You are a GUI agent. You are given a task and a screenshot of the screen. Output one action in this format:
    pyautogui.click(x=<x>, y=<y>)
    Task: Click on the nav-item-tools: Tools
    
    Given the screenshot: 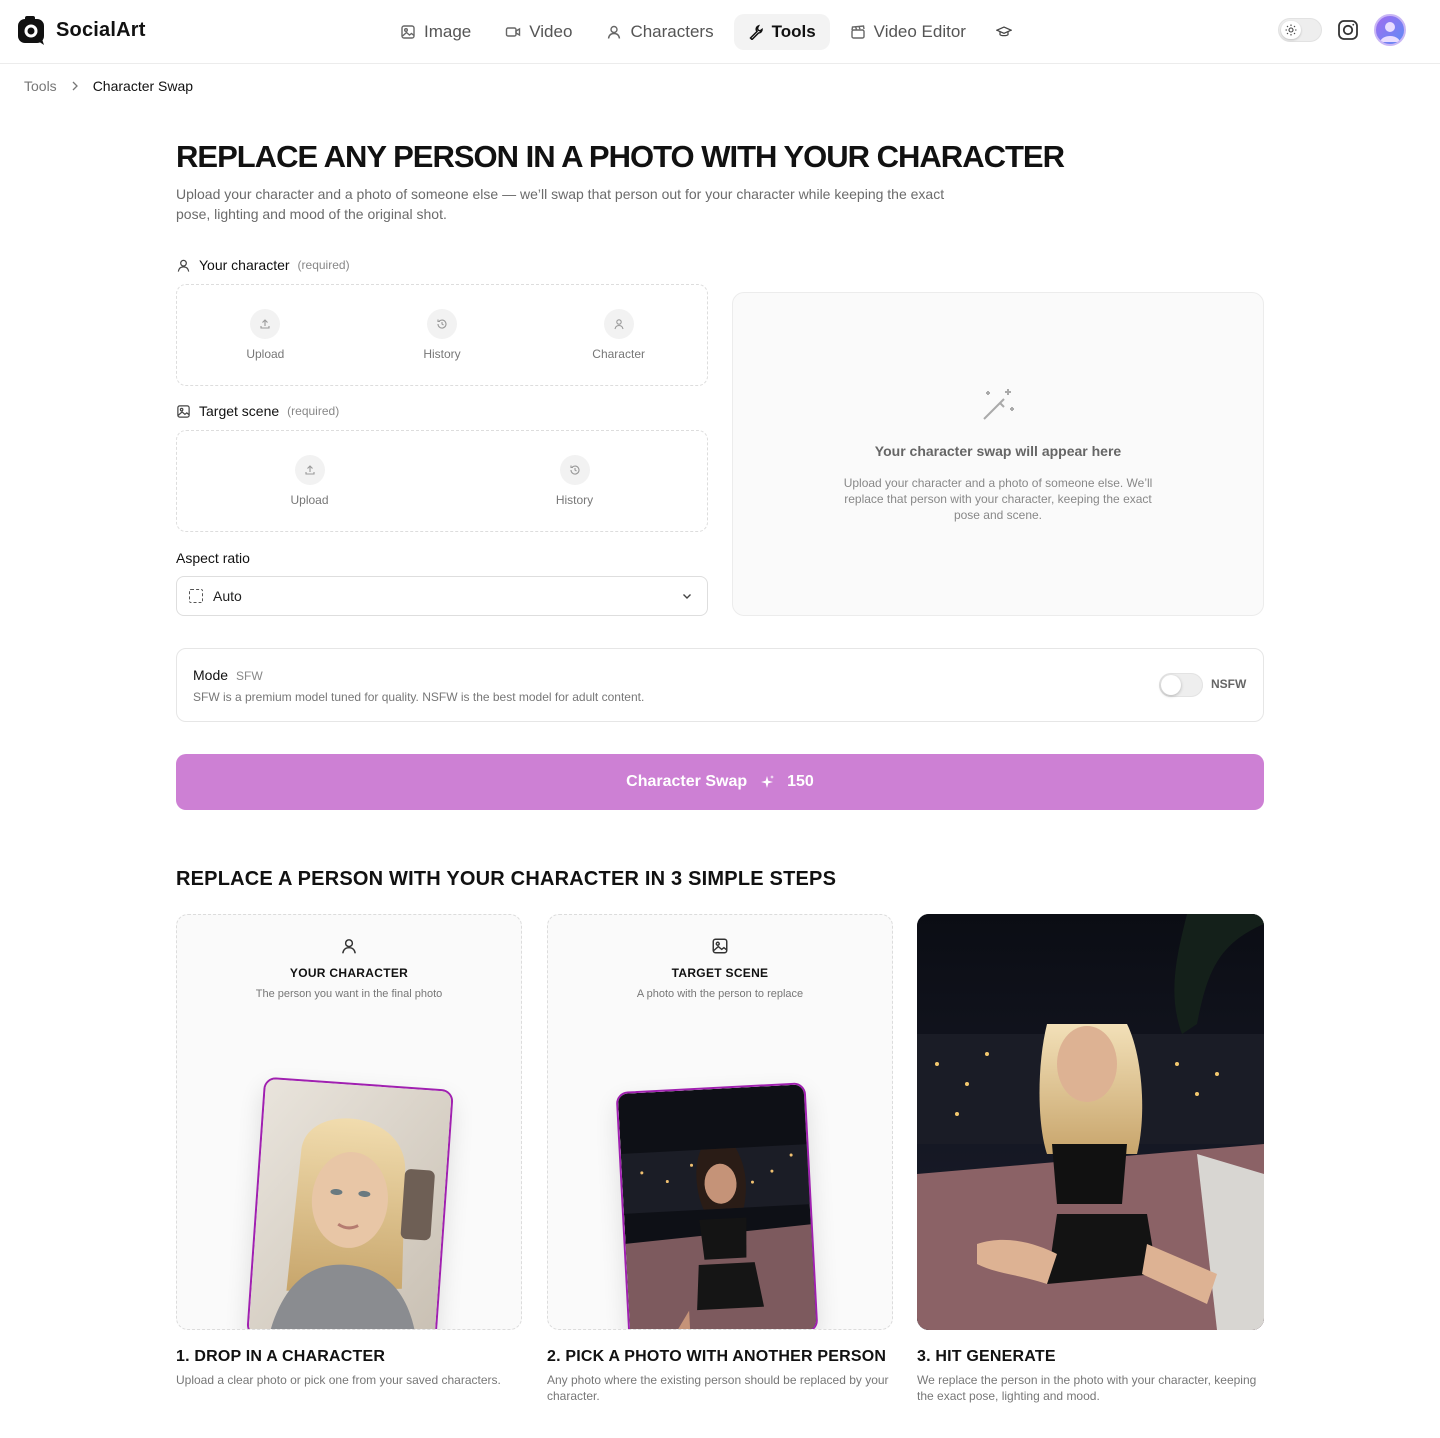 What is the action you would take?
    pyautogui.click(x=781, y=32)
    